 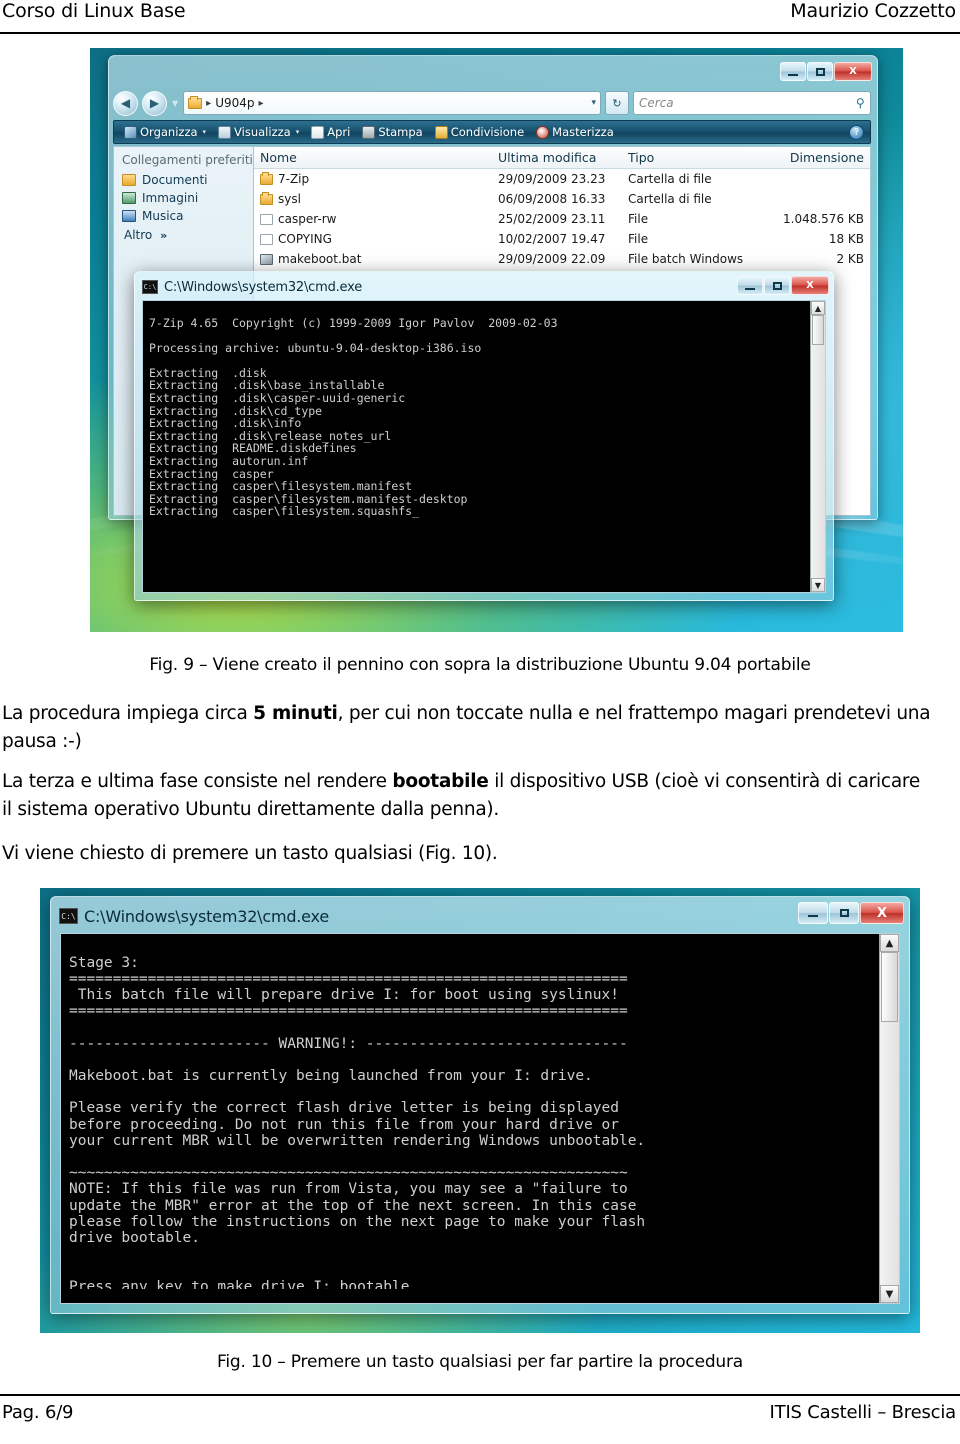 I want to click on file-type: File batch Windows, so click(x=686, y=259).